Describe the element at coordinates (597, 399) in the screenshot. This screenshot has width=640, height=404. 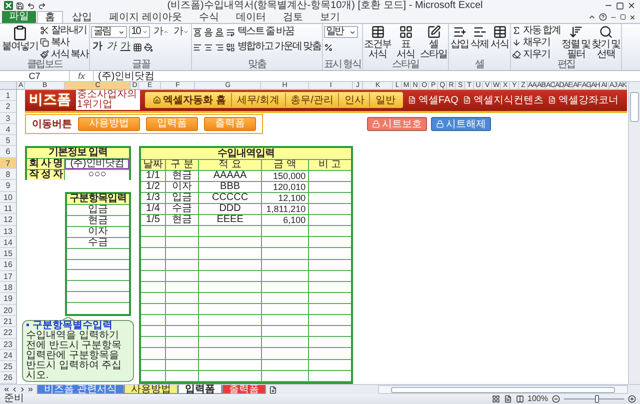
I see `slider-thumb` at that location.